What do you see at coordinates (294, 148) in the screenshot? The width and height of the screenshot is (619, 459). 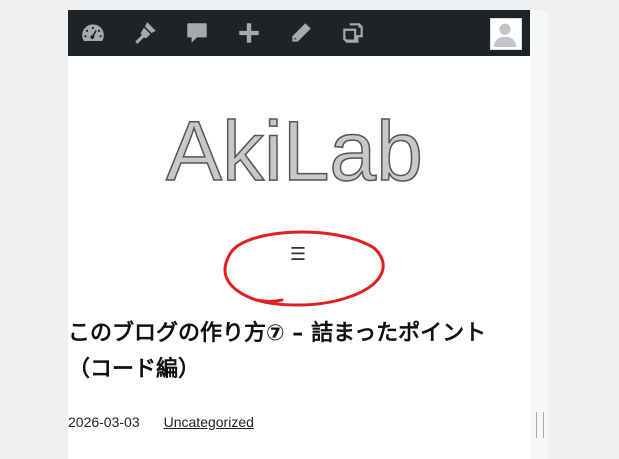 I see `site-logo-text: AkiLab` at bounding box center [294, 148].